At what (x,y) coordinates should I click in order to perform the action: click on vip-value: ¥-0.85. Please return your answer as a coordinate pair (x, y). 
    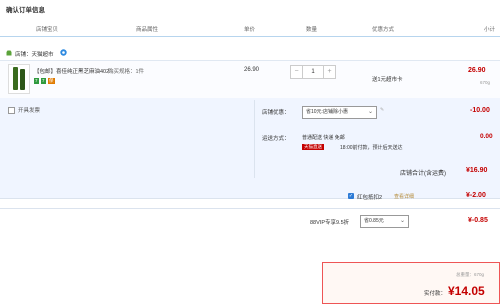
    Looking at the image, I should click on (478, 220).